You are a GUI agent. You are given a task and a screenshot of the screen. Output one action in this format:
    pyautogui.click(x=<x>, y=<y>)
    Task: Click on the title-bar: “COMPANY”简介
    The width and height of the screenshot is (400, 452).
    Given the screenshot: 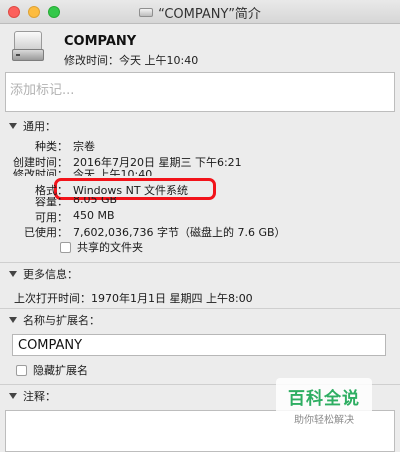 What is the action you would take?
    pyautogui.click(x=200, y=12)
    